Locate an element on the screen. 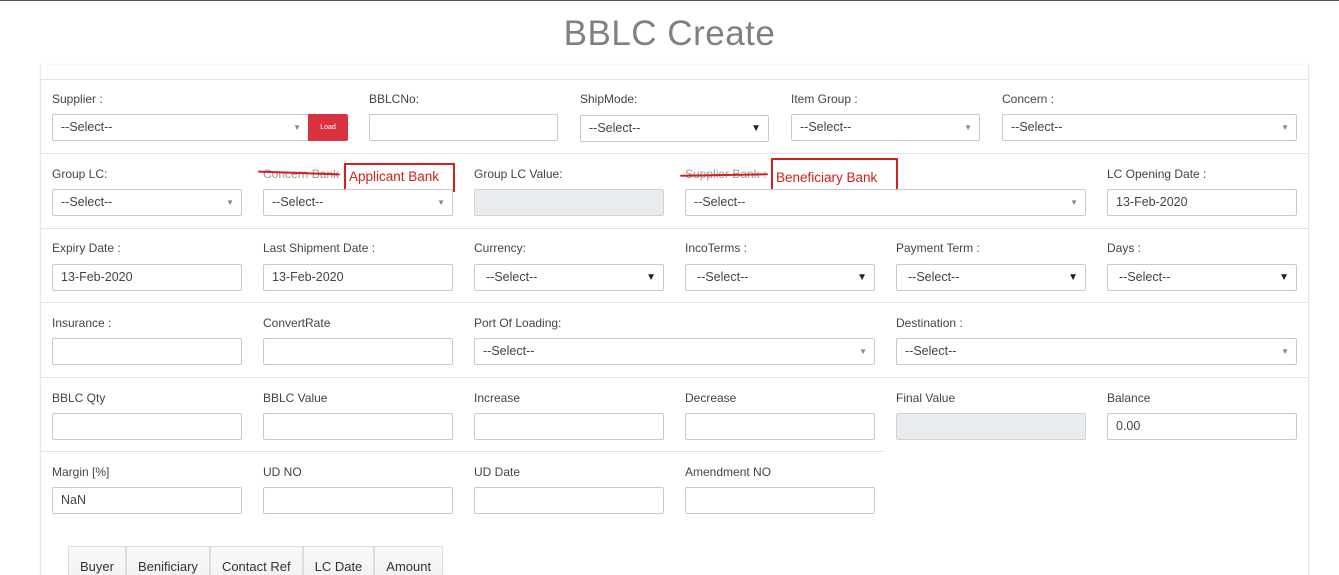 The height and width of the screenshot is (575, 1339). balance-input: 0.00 is located at coordinates (1202, 426).